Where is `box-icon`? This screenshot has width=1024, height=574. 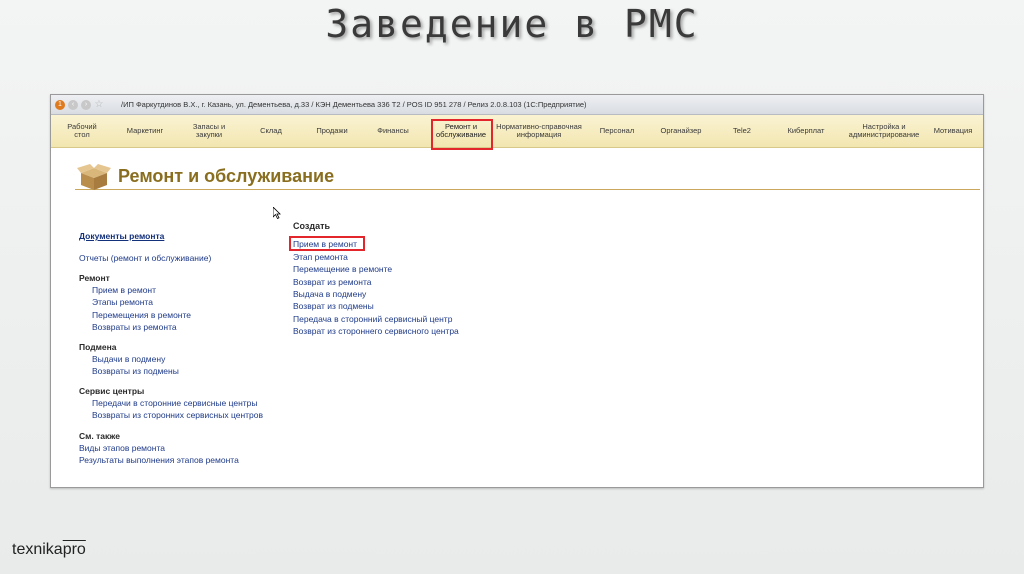
box-icon is located at coordinates (94, 177).